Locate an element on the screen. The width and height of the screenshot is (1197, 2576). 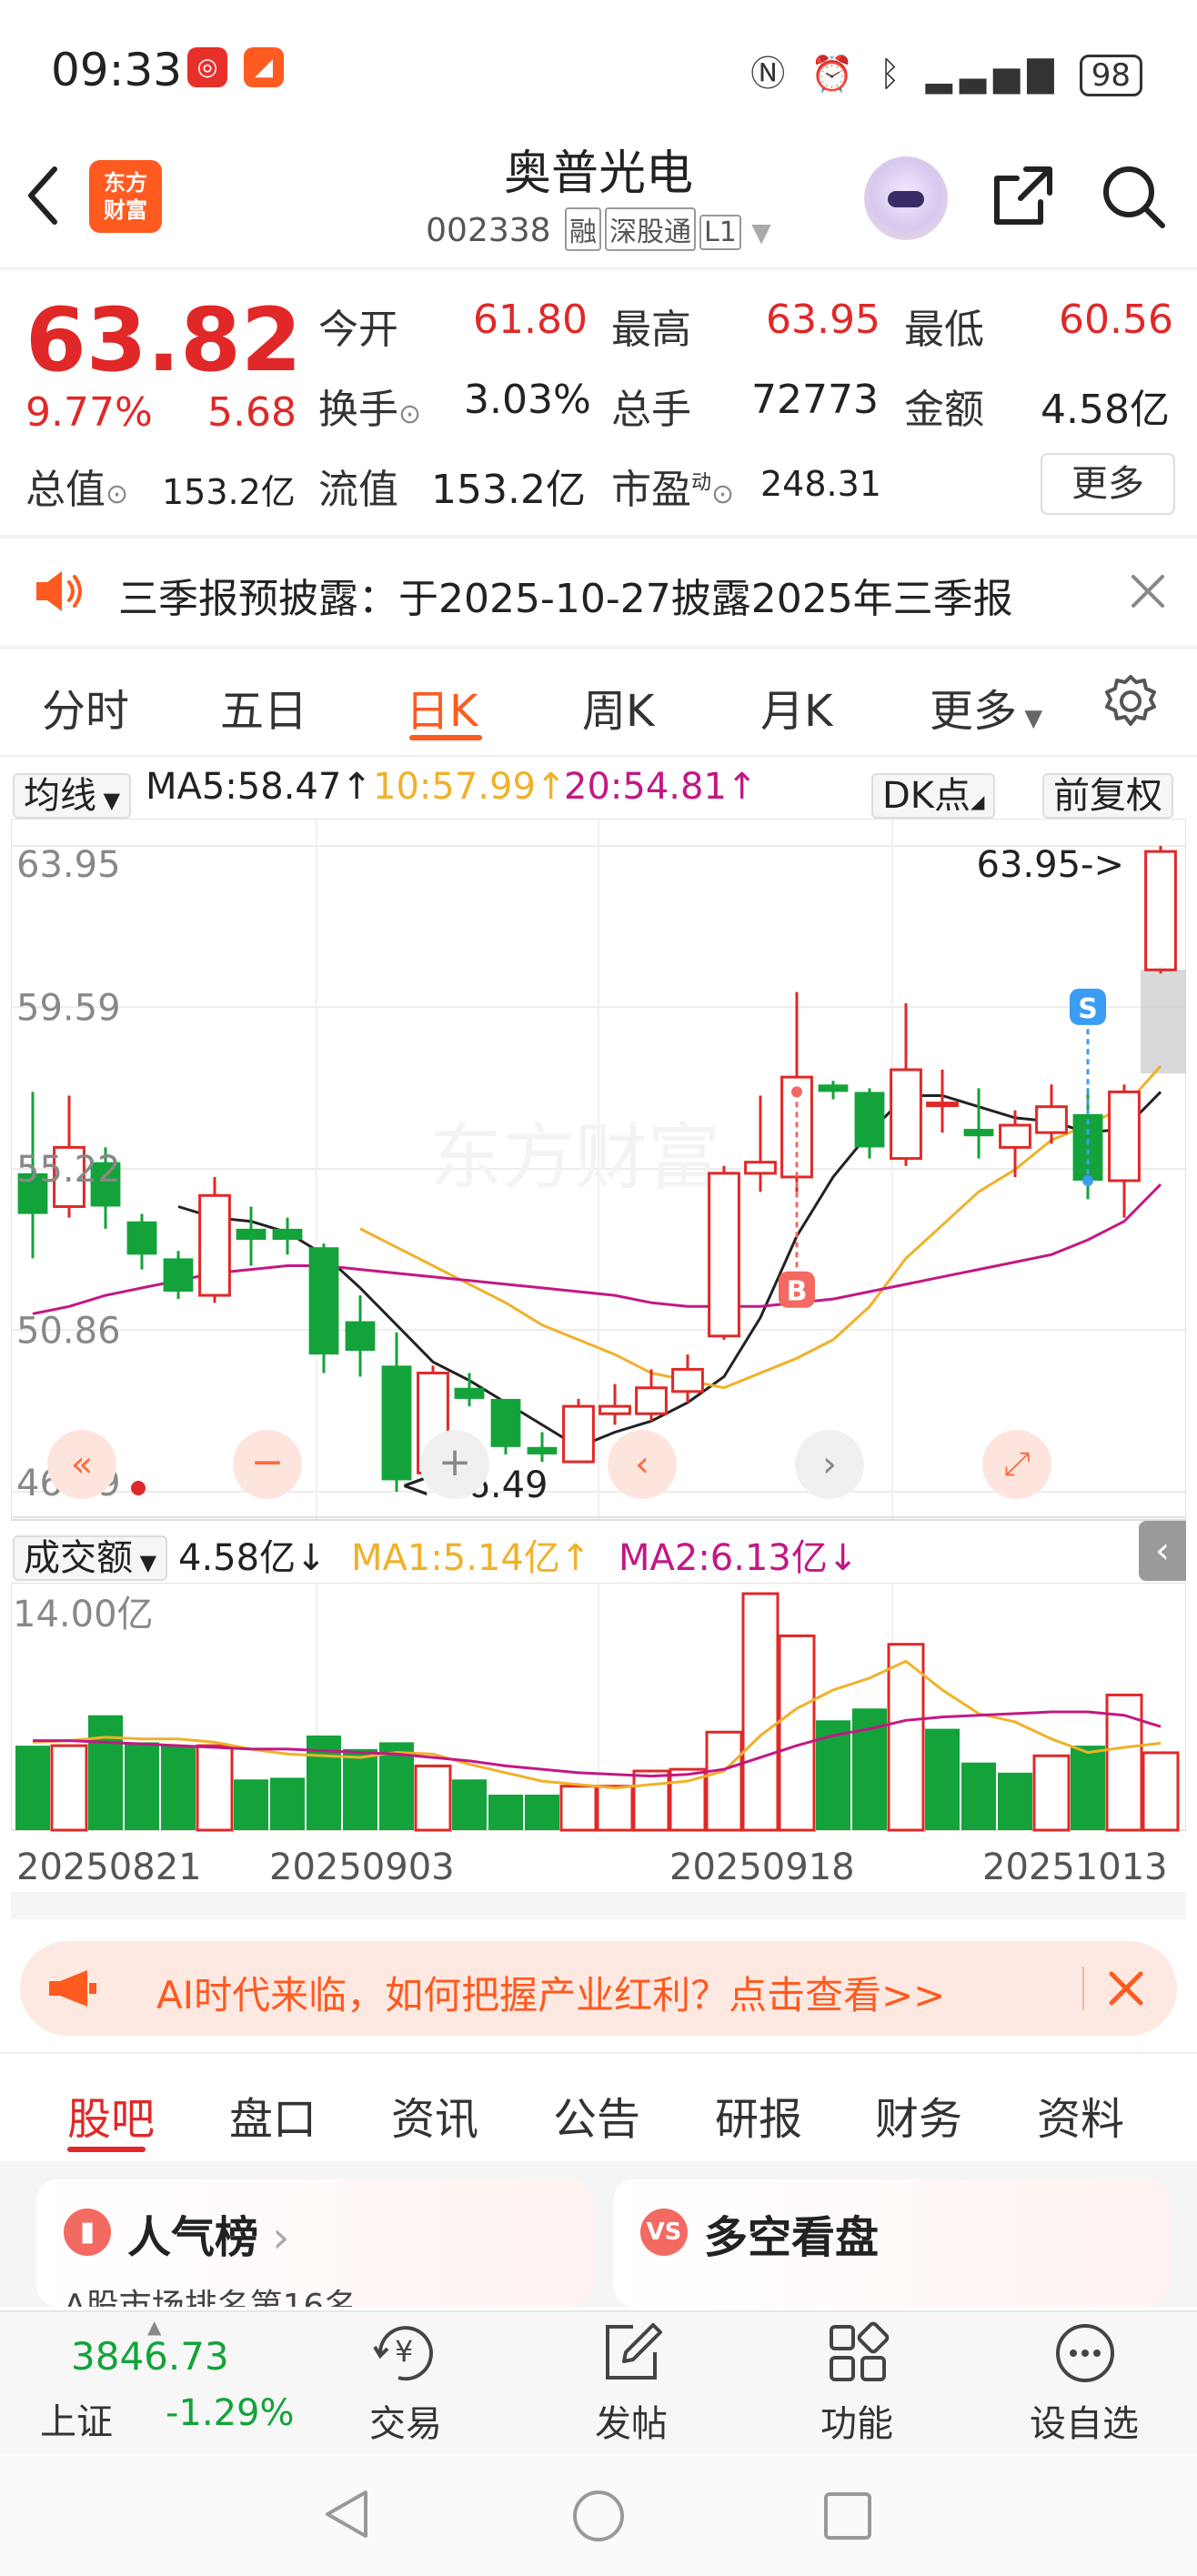
watermark: 东方财富 is located at coordinates (574, 1157).